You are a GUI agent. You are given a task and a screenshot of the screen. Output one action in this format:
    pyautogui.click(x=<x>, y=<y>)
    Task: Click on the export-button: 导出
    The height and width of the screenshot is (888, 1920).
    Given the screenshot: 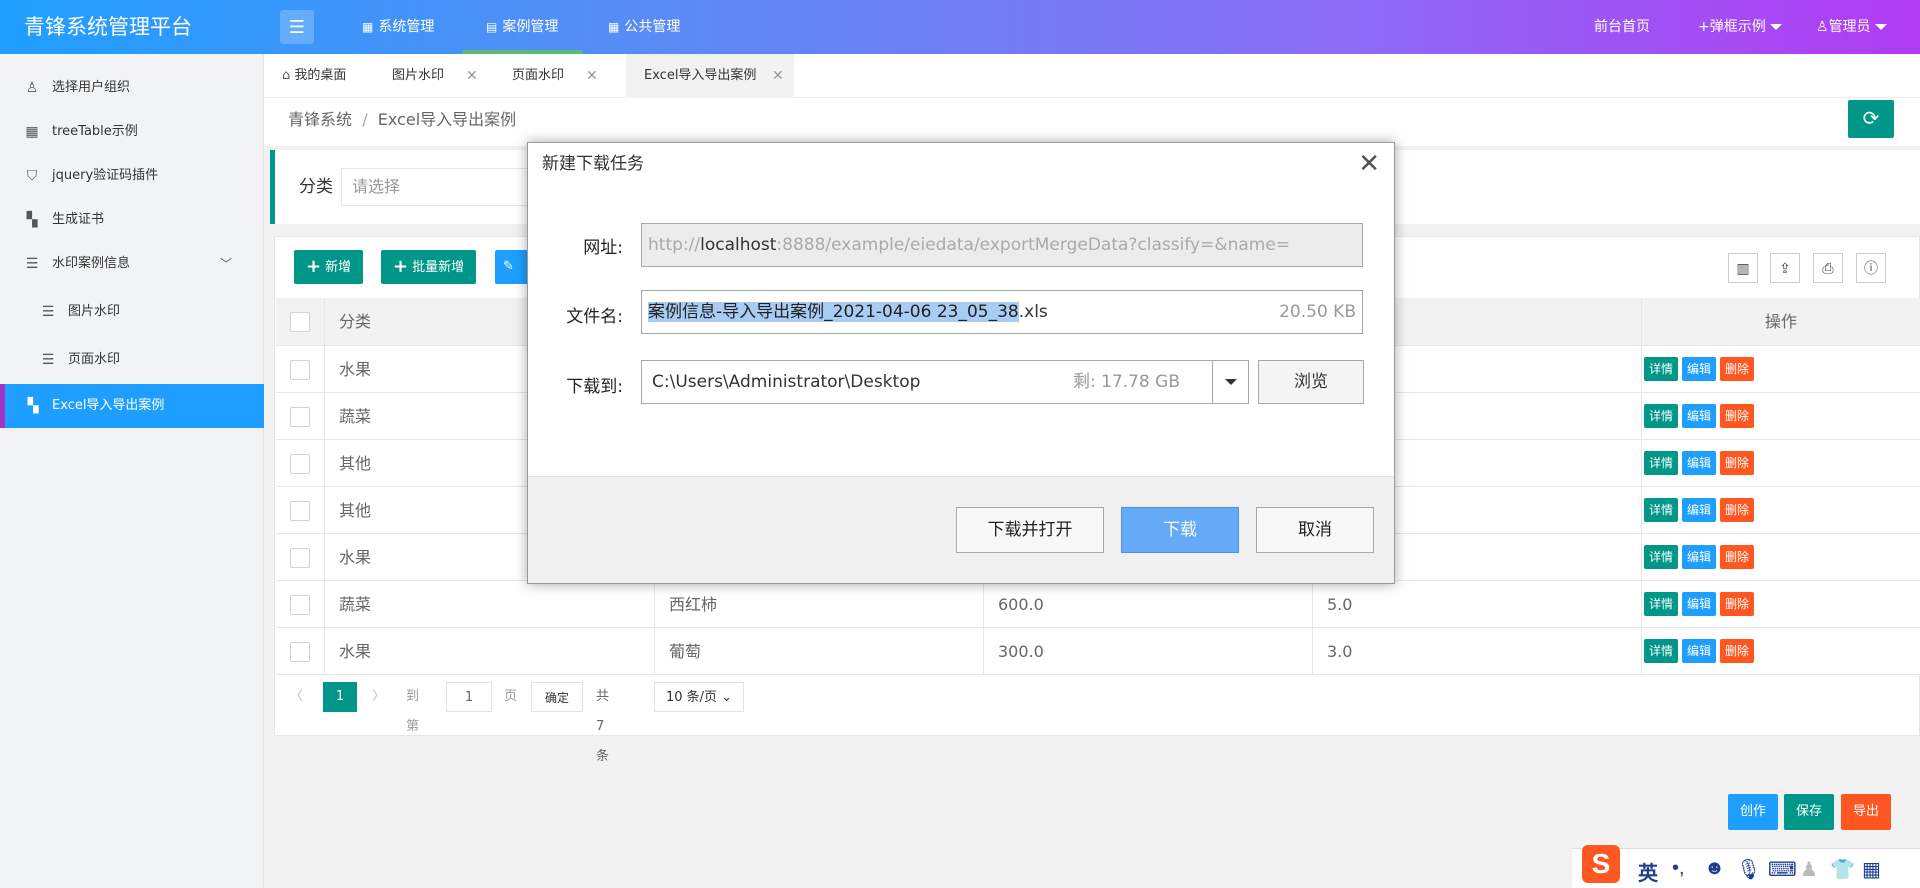 What is the action you would take?
    pyautogui.click(x=1866, y=812)
    